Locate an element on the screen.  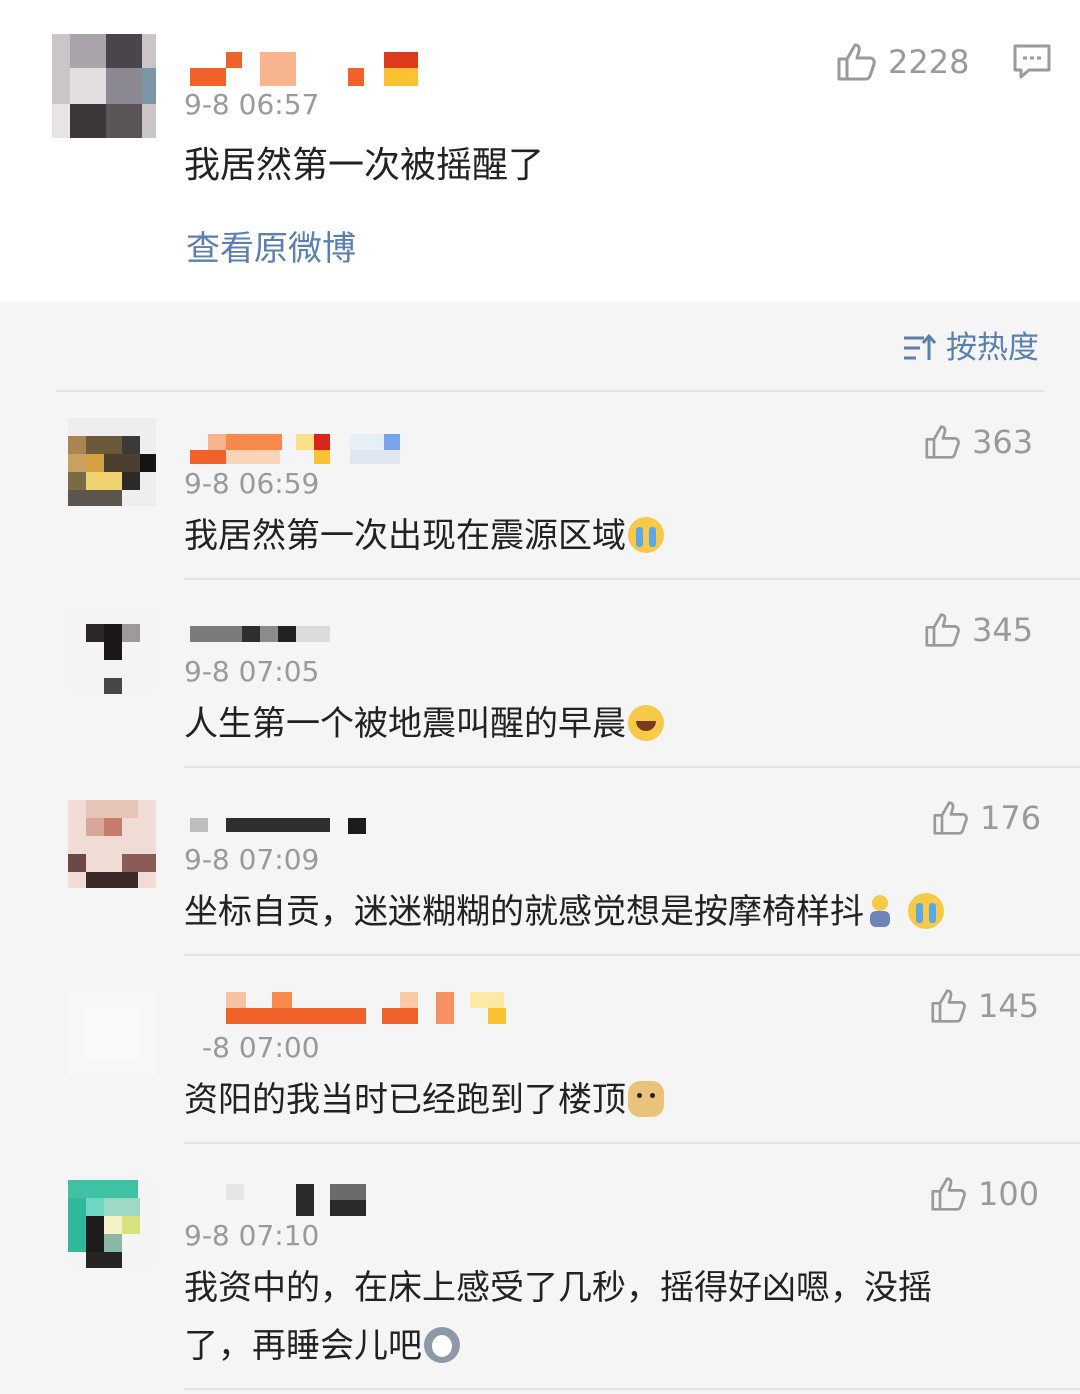
sort-by-hot-button: 按热度 is located at coordinates (970, 348).